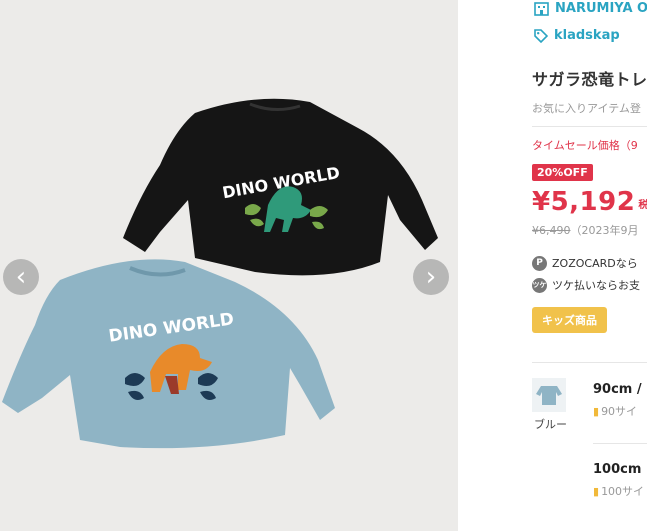 The image size is (647, 531). What do you see at coordinates (587, 35) in the screenshot?
I see `shop-name: kladskap` at bounding box center [587, 35].